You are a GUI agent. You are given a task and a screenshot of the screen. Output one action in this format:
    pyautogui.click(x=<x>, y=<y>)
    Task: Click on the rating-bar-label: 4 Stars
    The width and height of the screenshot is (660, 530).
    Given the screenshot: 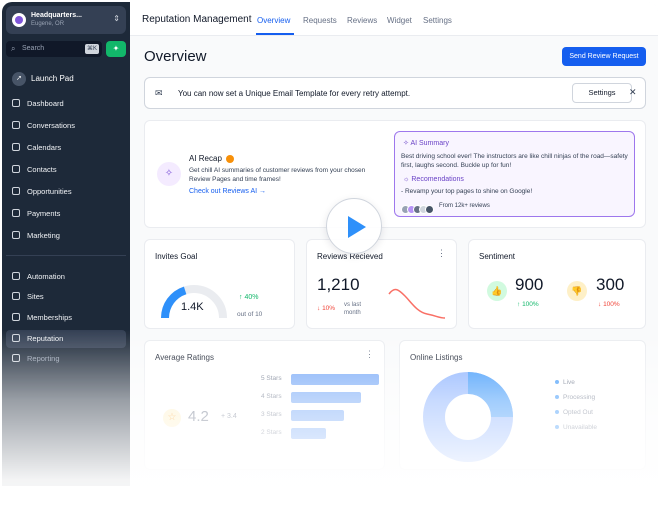 What is the action you would take?
    pyautogui.click(x=271, y=396)
    